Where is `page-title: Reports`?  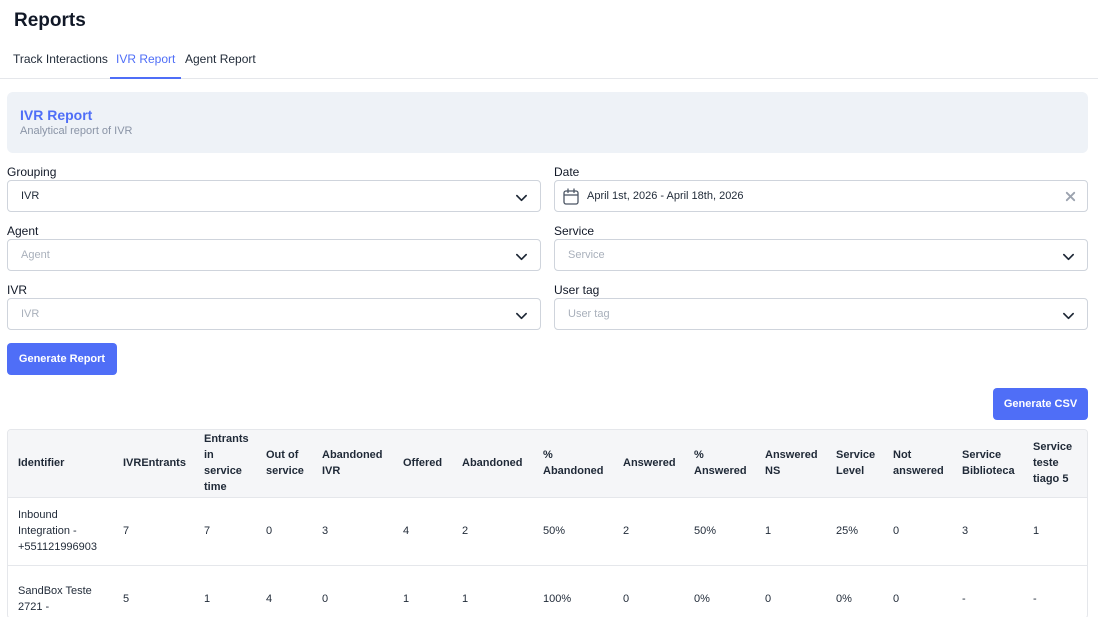
page-title: Reports is located at coordinates (50, 20).